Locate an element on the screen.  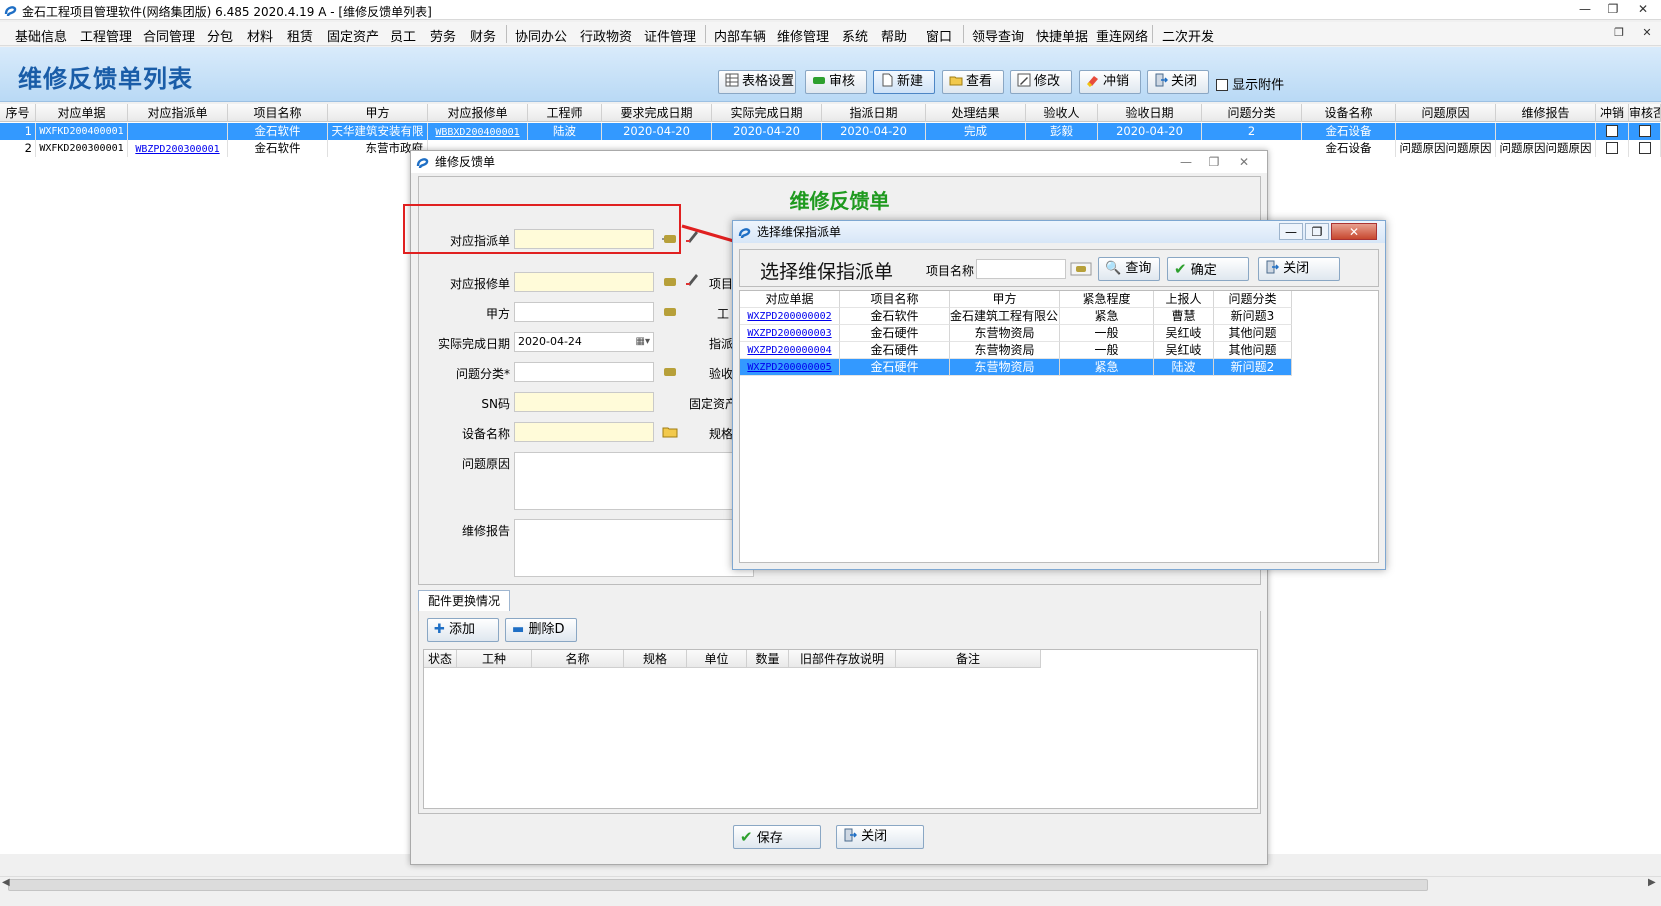
assign-link: WBZPD200300001 is located at coordinates (177, 149).